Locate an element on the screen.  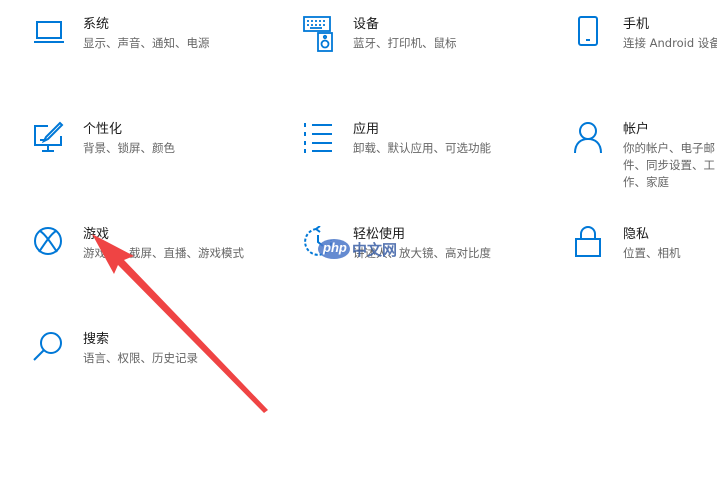
settings-tile-personalization: 个性化 背景、锁屏、颜色 is located at coordinates (158, 151).